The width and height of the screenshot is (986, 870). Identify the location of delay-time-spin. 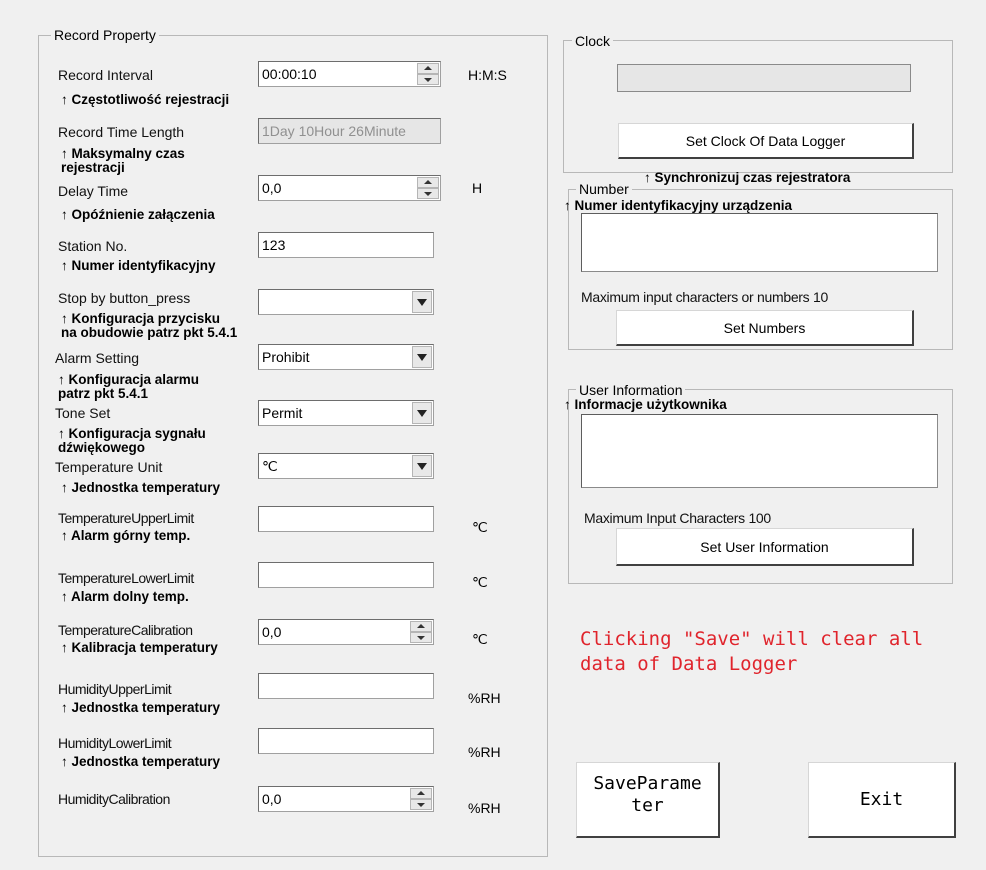
(428, 188).